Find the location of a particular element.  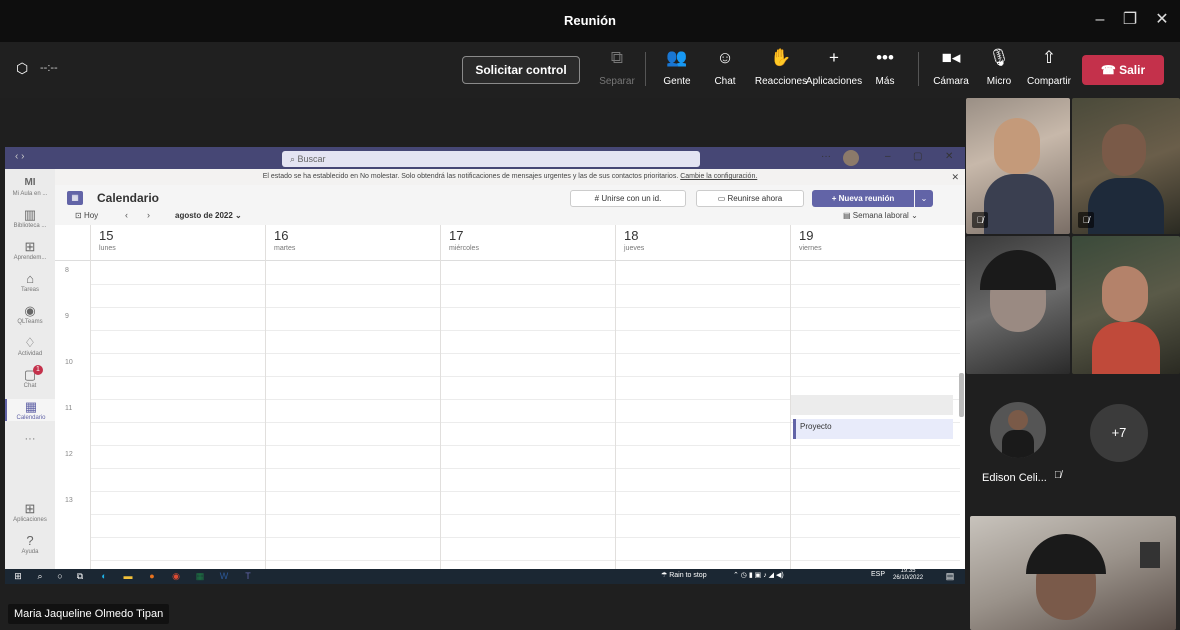

busy-block is located at coordinates (872, 405).